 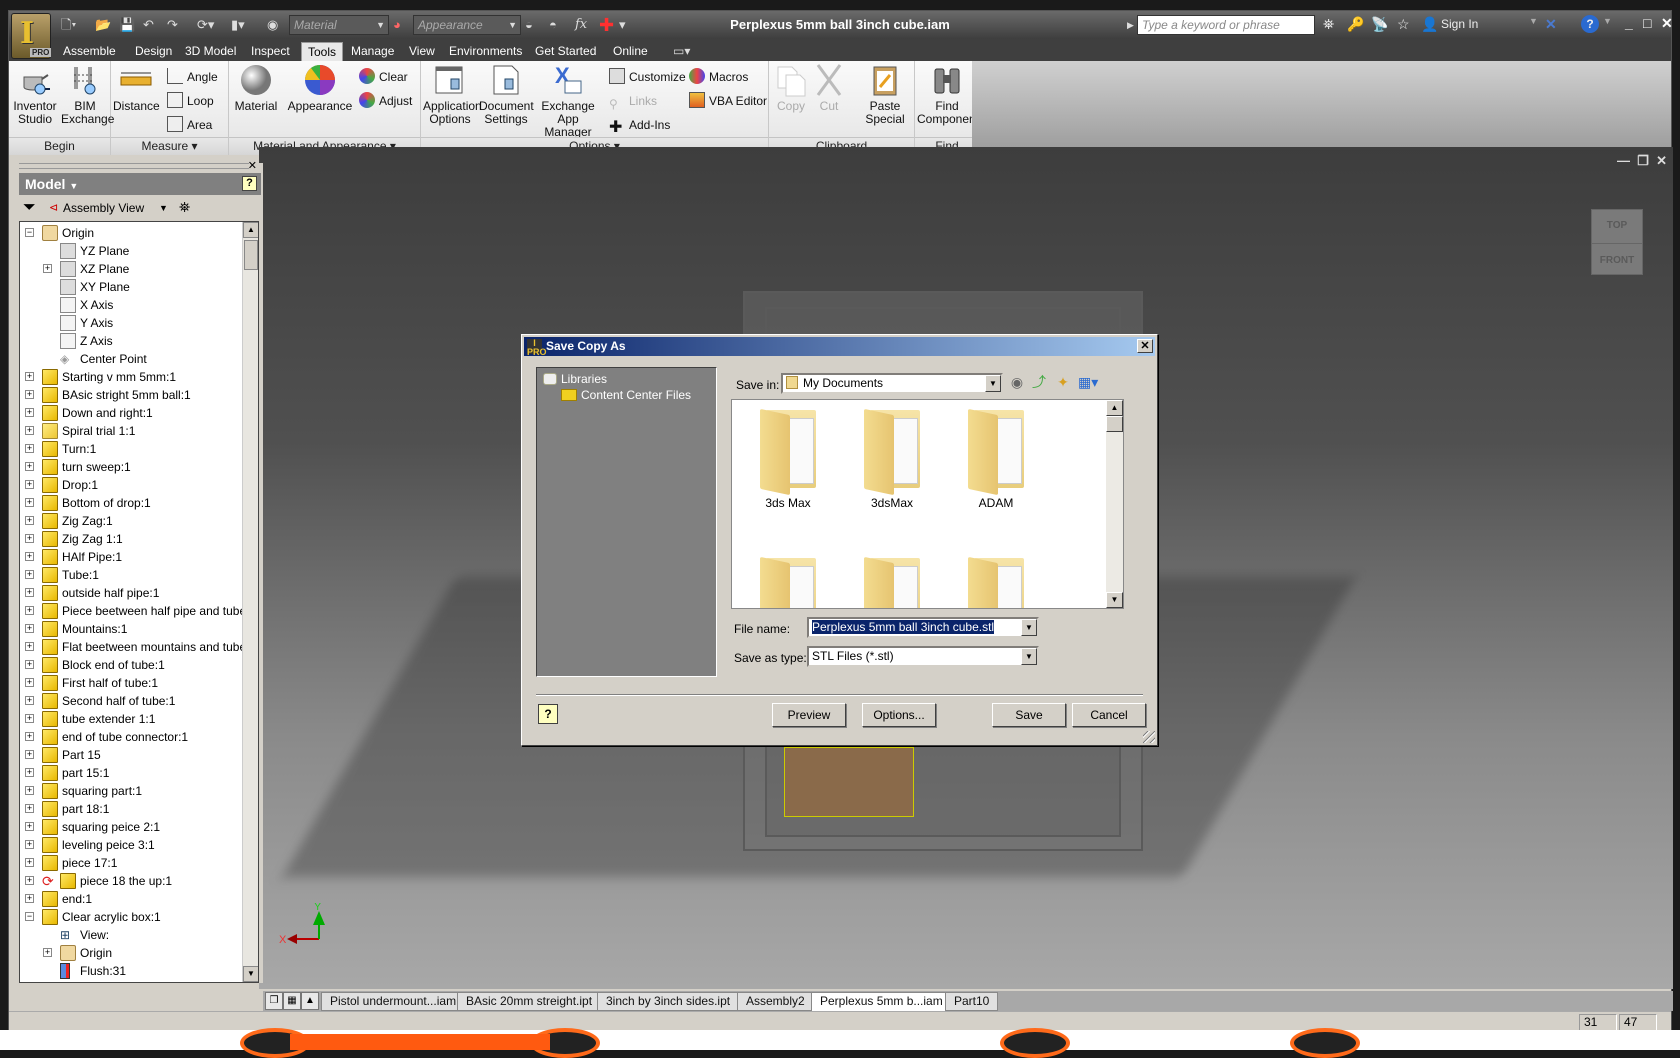 I want to click on tab-design: Design, so click(x=153, y=51).